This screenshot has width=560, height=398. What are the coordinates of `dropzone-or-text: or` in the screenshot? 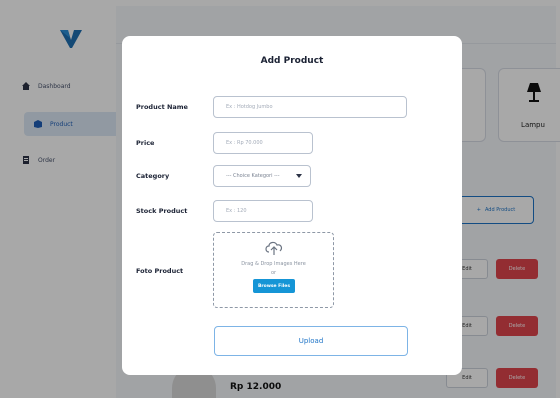 It's located at (273, 273).